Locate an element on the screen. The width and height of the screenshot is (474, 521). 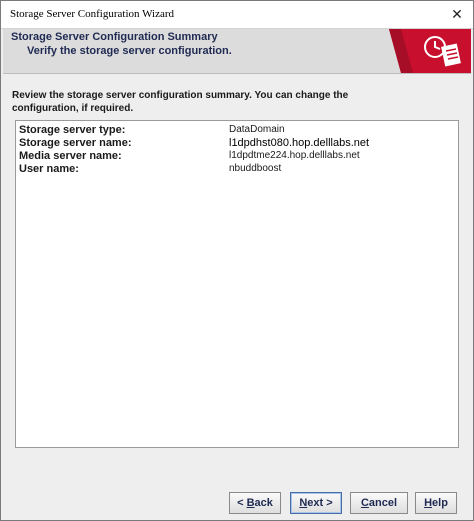
summary-label: User name: is located at coordinates (49, 169).